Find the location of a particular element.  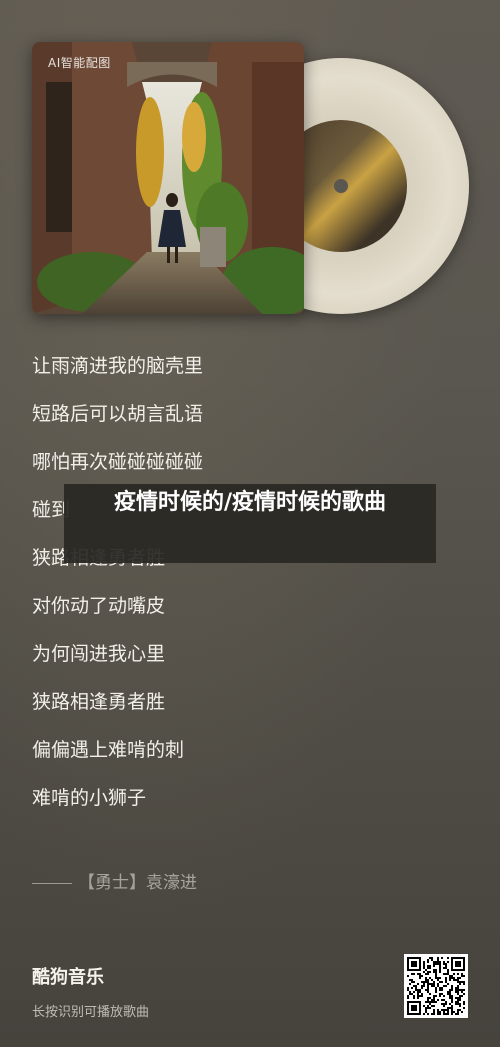

lyric-line: 偏偏遇上难啃的刺 is located at coordinates (108, 750).